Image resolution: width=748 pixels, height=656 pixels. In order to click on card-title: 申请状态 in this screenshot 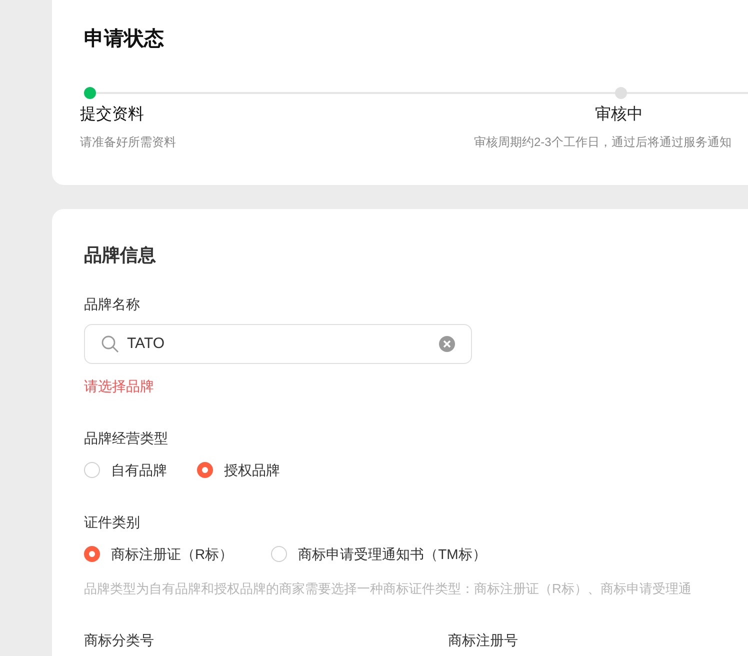, I will do `click(124, 39)`.